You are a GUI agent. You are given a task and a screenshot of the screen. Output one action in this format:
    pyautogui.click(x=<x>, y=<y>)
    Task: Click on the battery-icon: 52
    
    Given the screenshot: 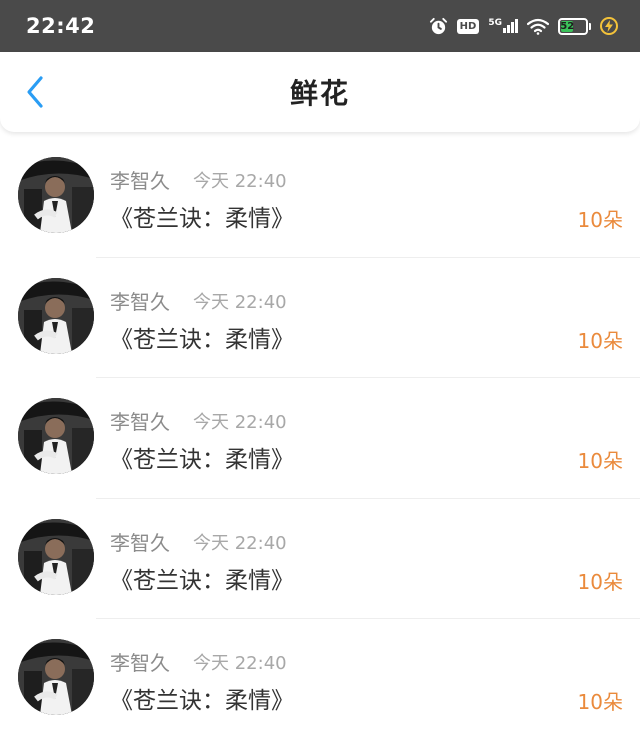 What is the action you would take?
    pyautogui.click(x=574, y=26)
    